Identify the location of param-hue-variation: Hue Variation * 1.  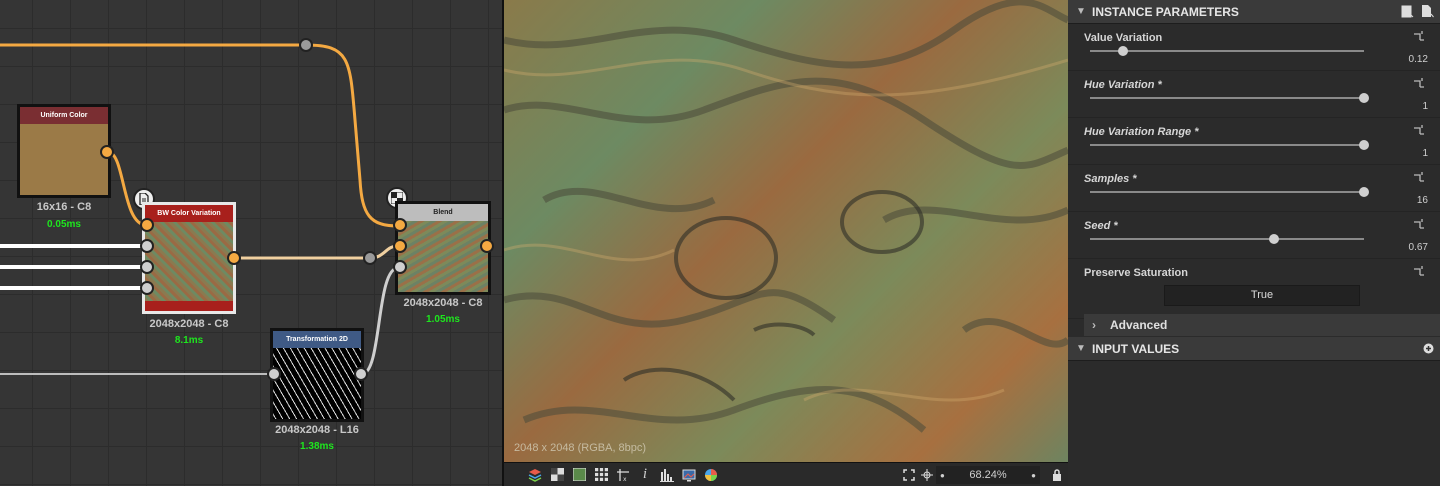
(1254, 94).